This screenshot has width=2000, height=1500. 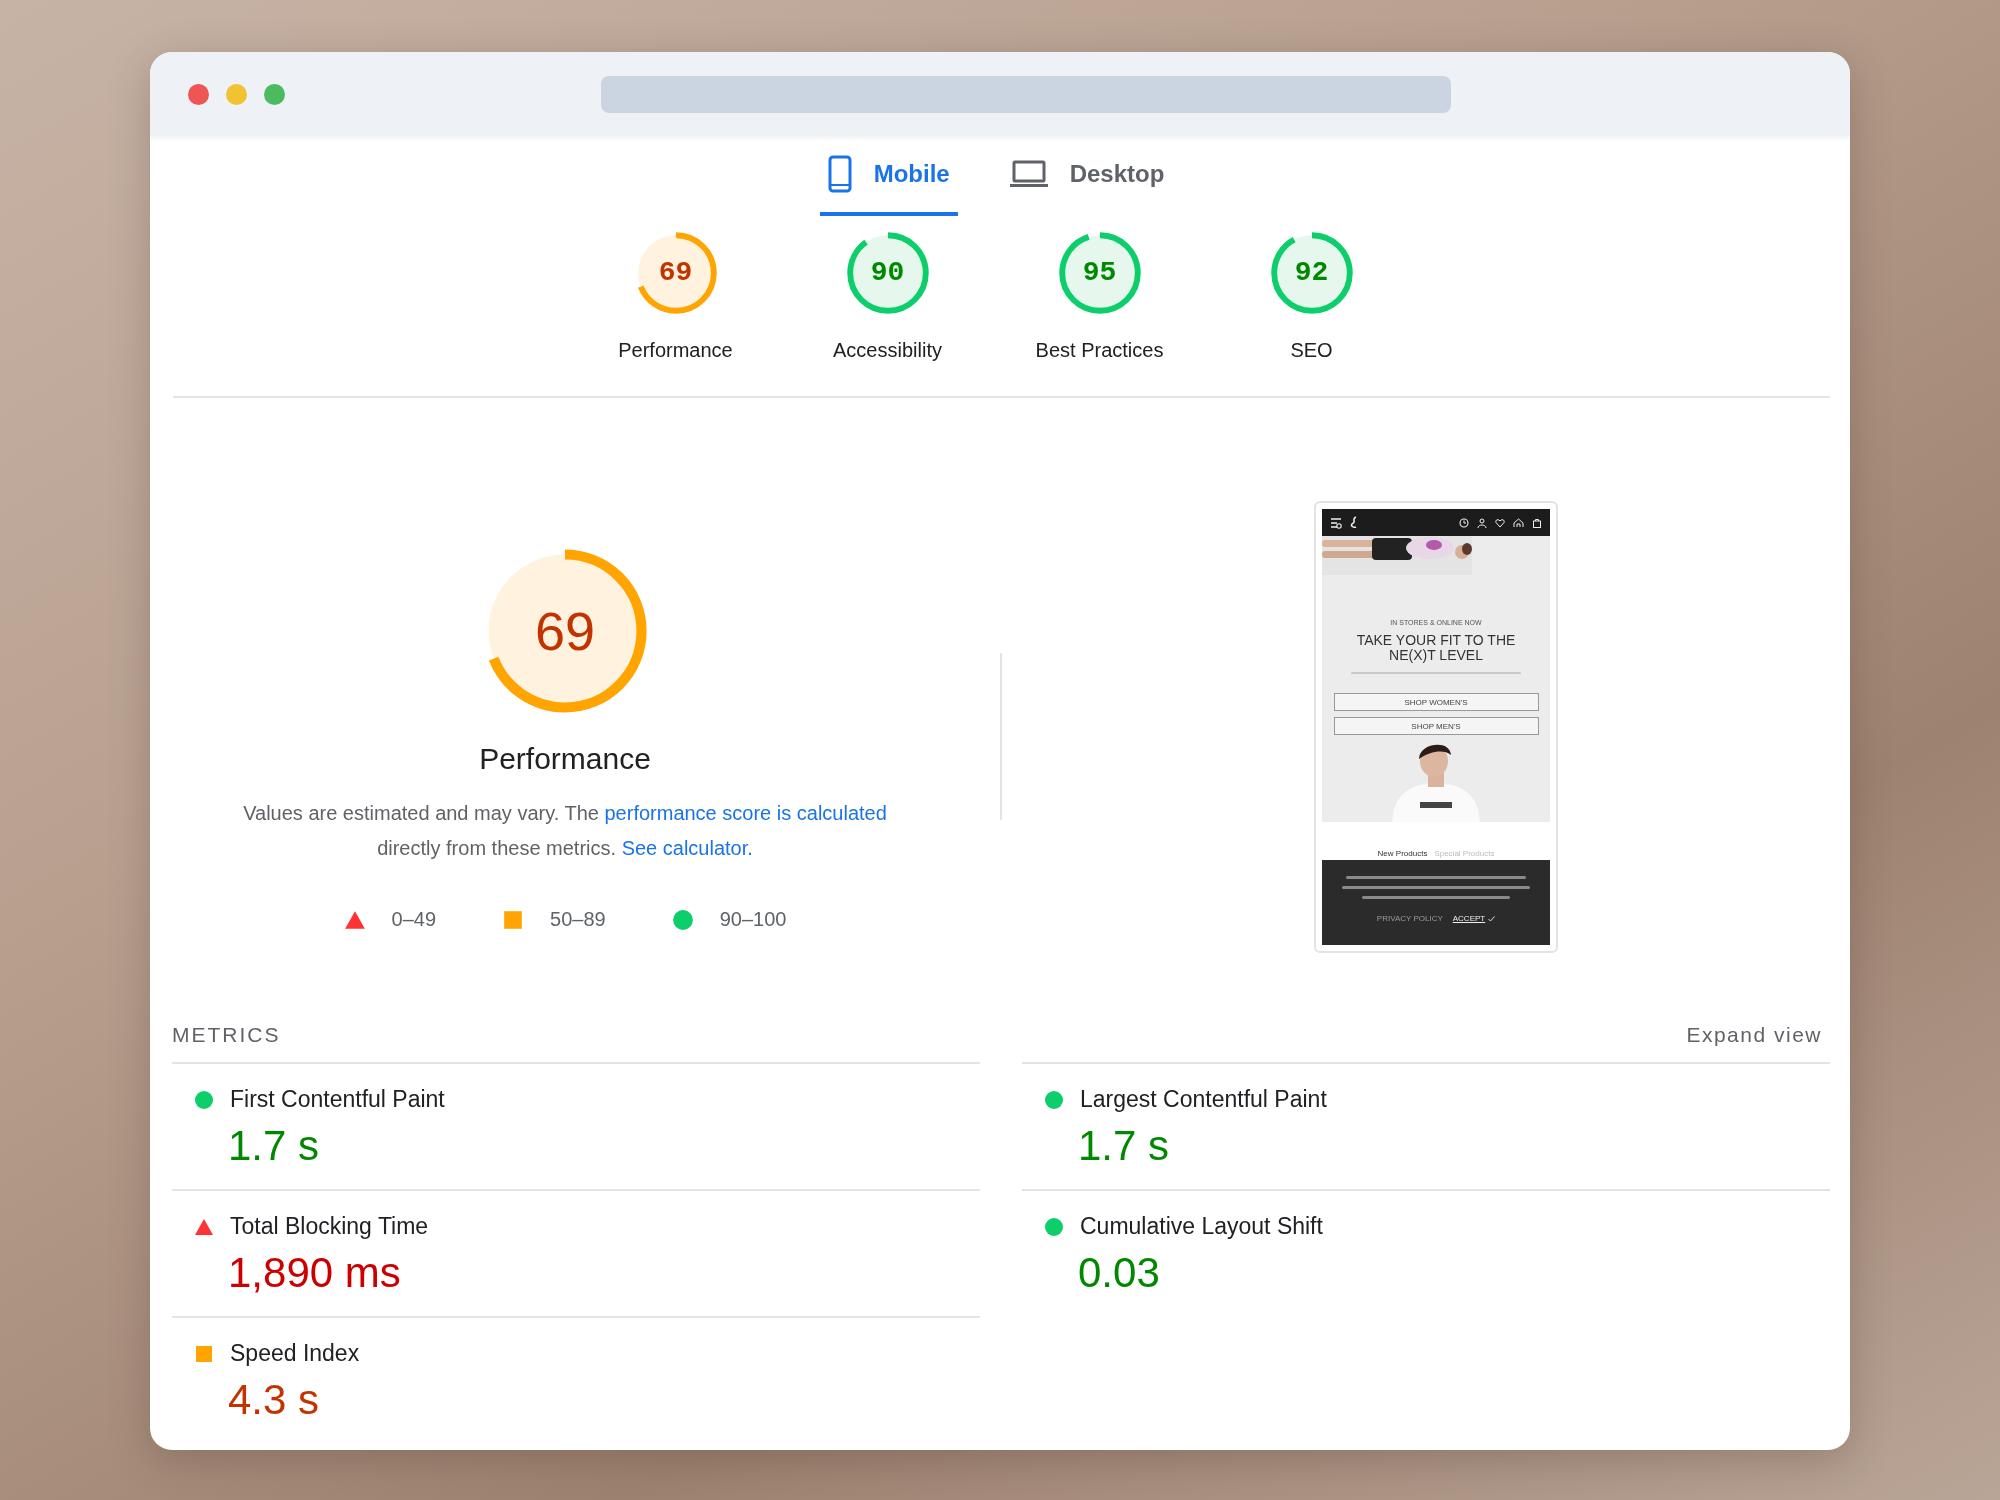 What do you see at coordinates (198, 94) in the screenshot?
I see `close-button` at bounding box center [198, 94].